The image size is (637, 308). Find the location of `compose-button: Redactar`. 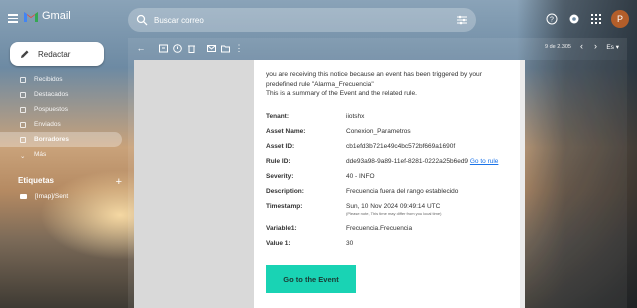

compose-button: Redactar is located at coordinates (57, 54).